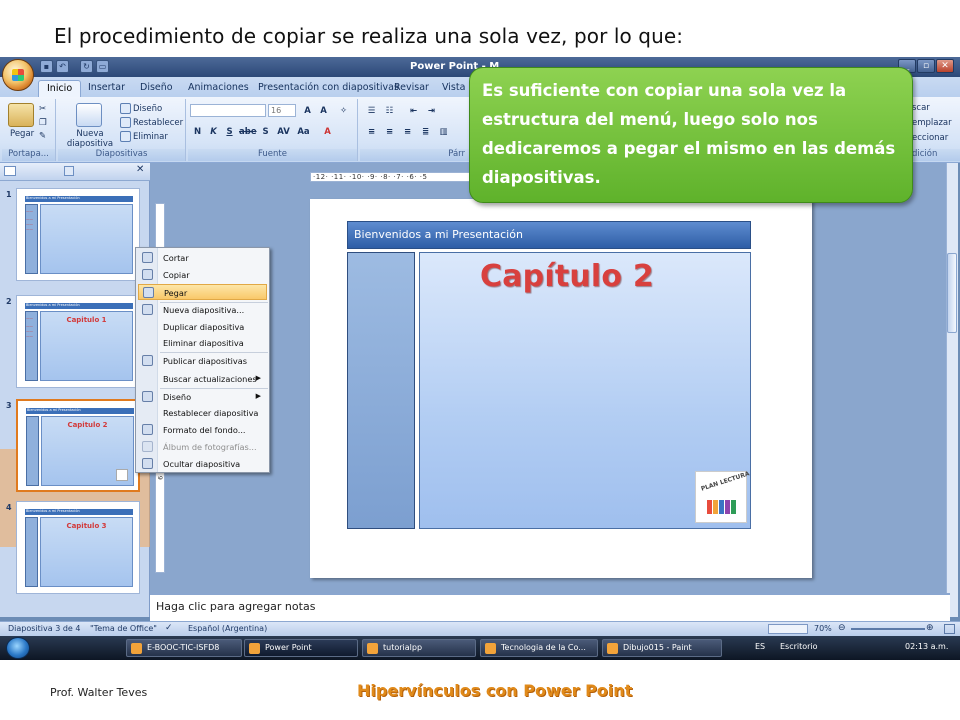 This screenshot has height=720, width=960. What do you see at coordinates (202, 379) in the screenshot?
I see `menu-item-check-updates: Buscar actualizaciones ▶` at bounding box center [202, 379].